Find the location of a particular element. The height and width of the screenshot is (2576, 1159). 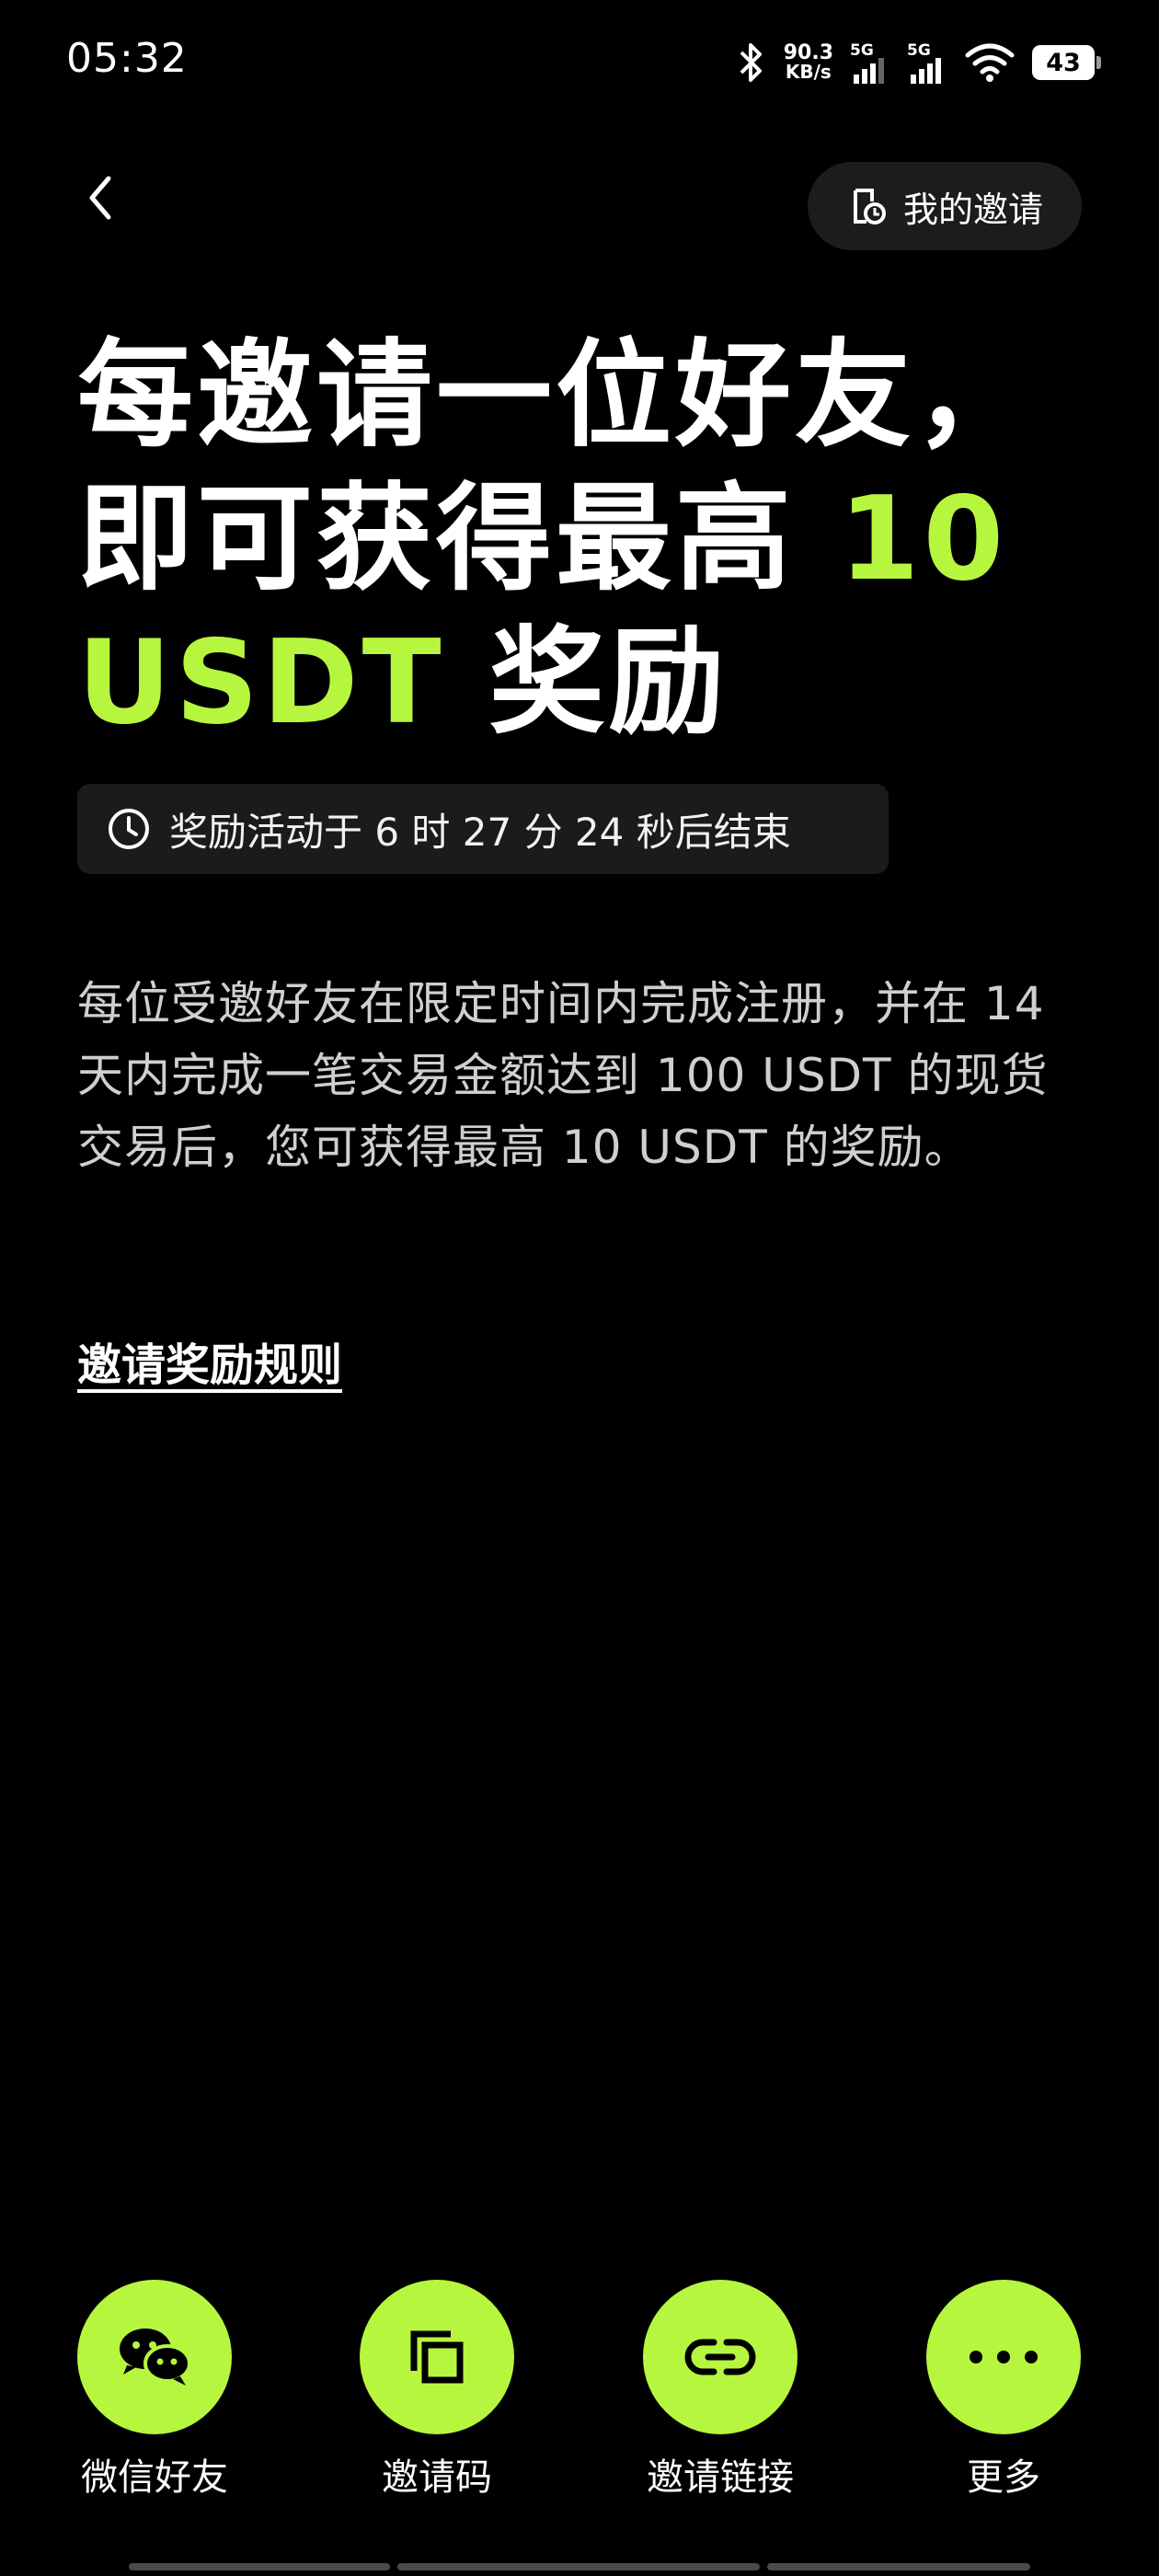

link-icon is located at coordinates (720, 2357).